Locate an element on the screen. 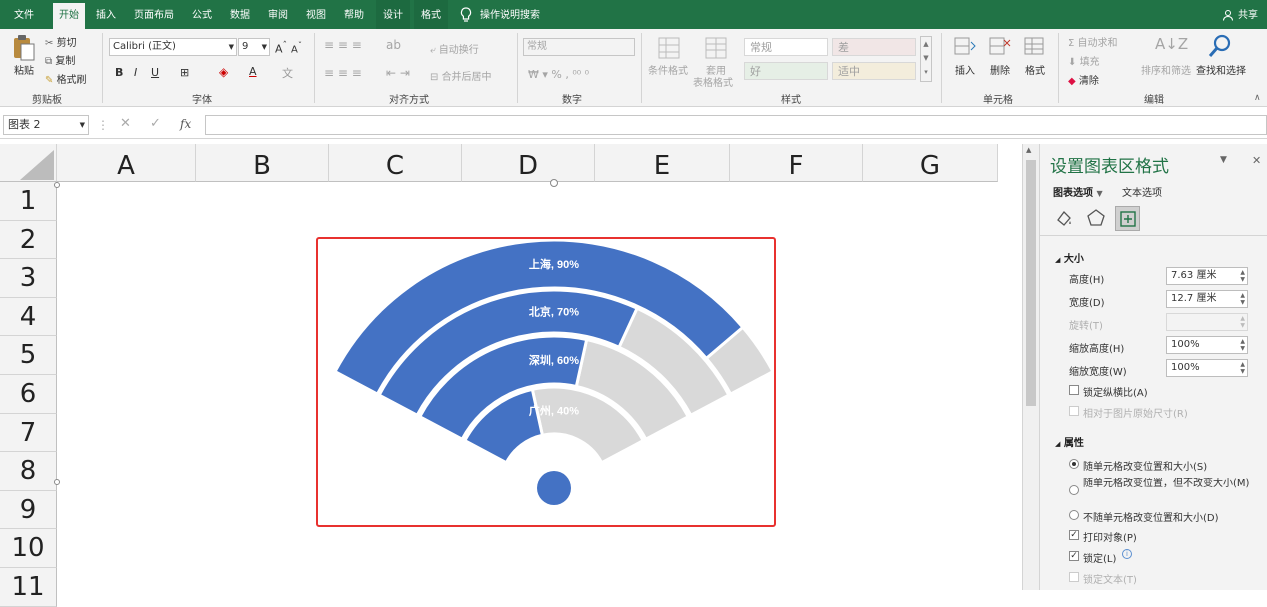 The image size is (1267, 607). info-icon: i is located at coordinates (1127, 554).